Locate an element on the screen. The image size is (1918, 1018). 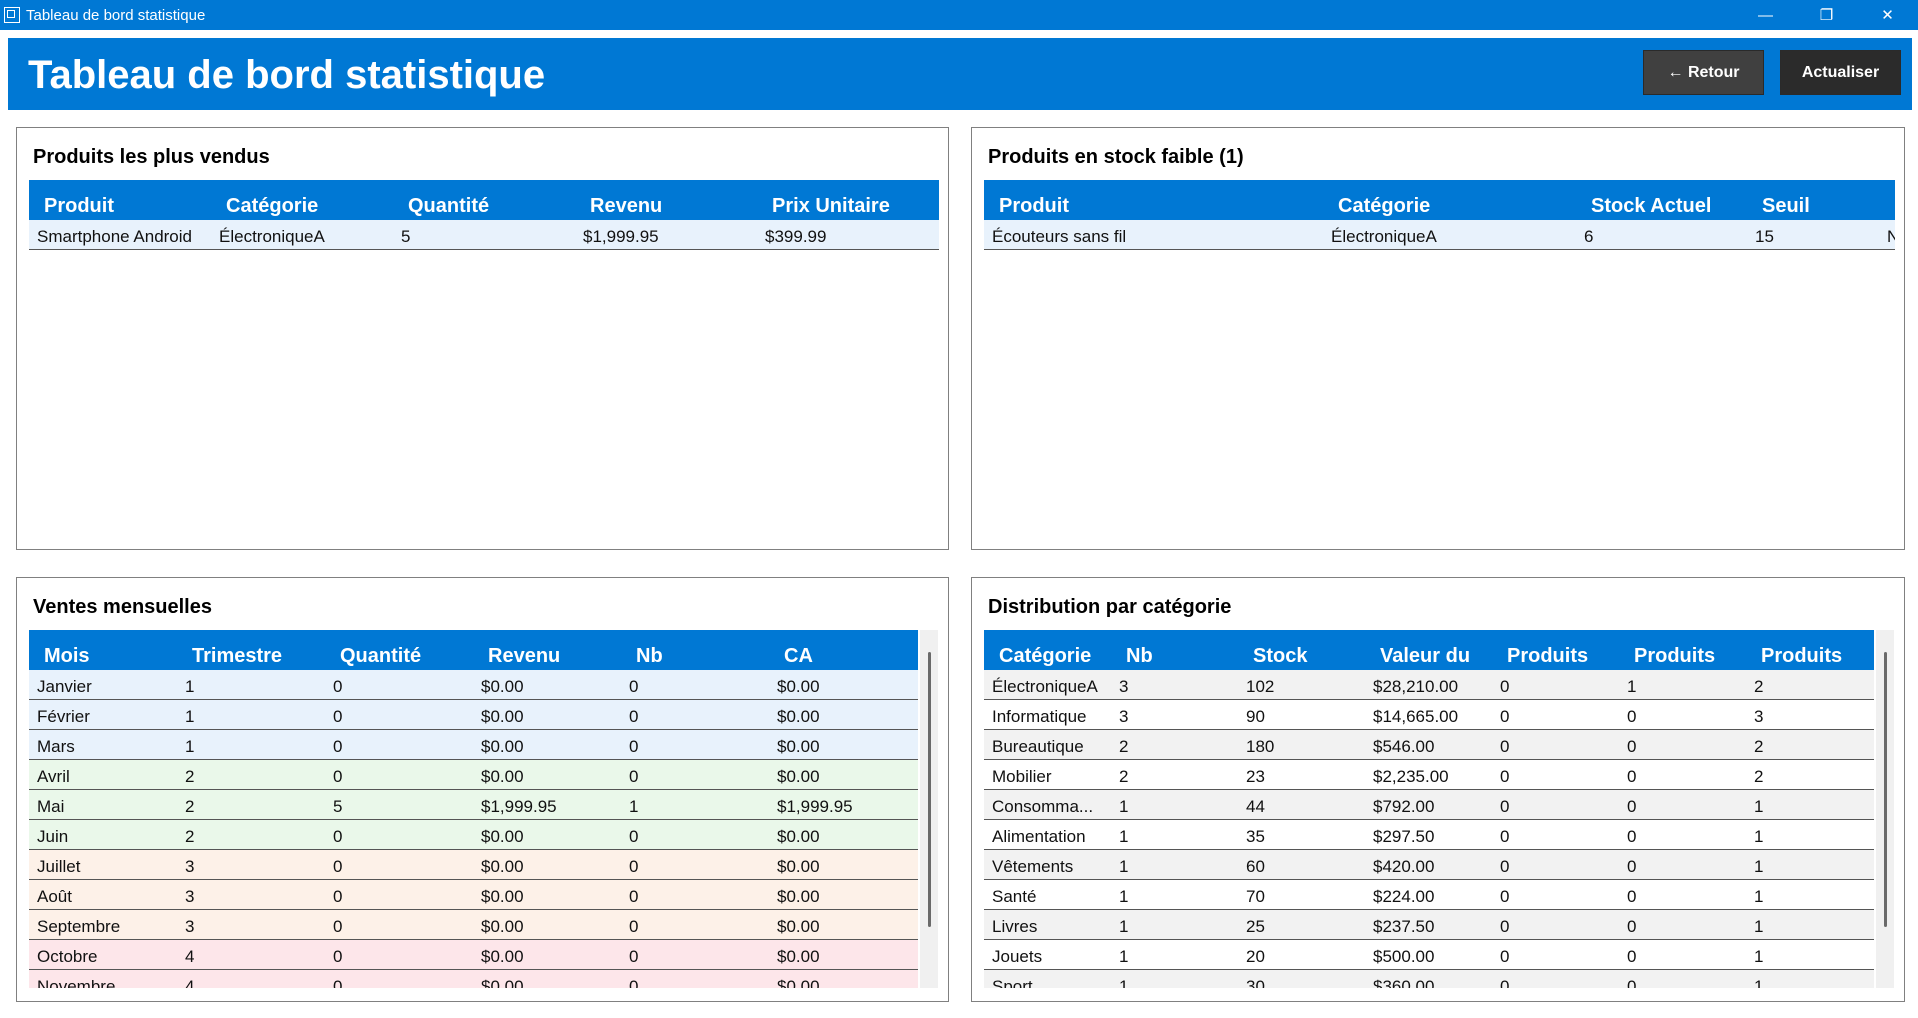
close-icon: ✕ is located at coordinates (1887, 15).